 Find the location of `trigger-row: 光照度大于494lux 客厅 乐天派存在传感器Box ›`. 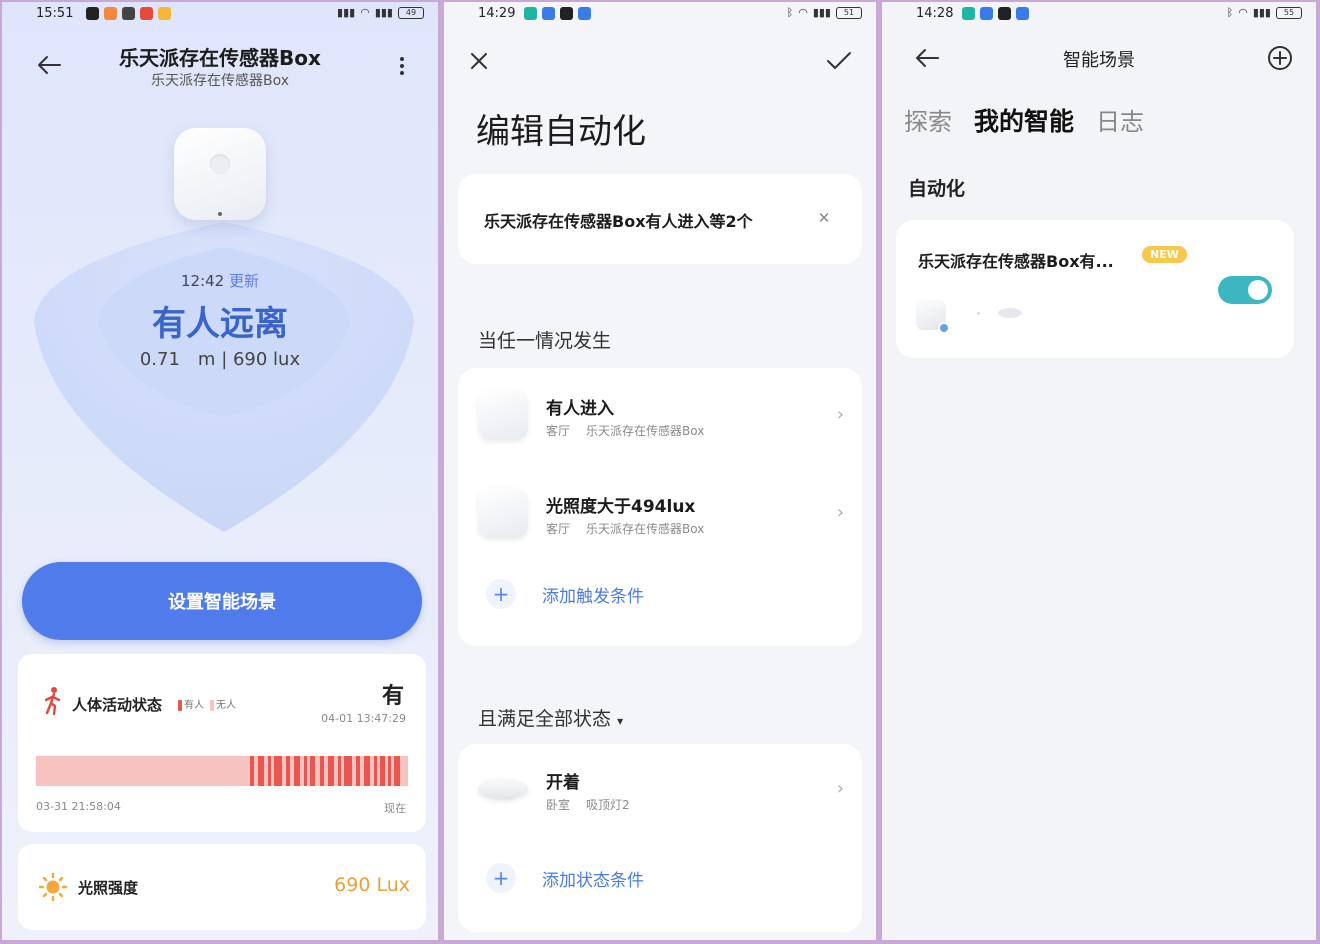

trigger-row: 光照度大于494lux 客厅 乐天派存在传感器Box › is located at coordinates (660, 514).